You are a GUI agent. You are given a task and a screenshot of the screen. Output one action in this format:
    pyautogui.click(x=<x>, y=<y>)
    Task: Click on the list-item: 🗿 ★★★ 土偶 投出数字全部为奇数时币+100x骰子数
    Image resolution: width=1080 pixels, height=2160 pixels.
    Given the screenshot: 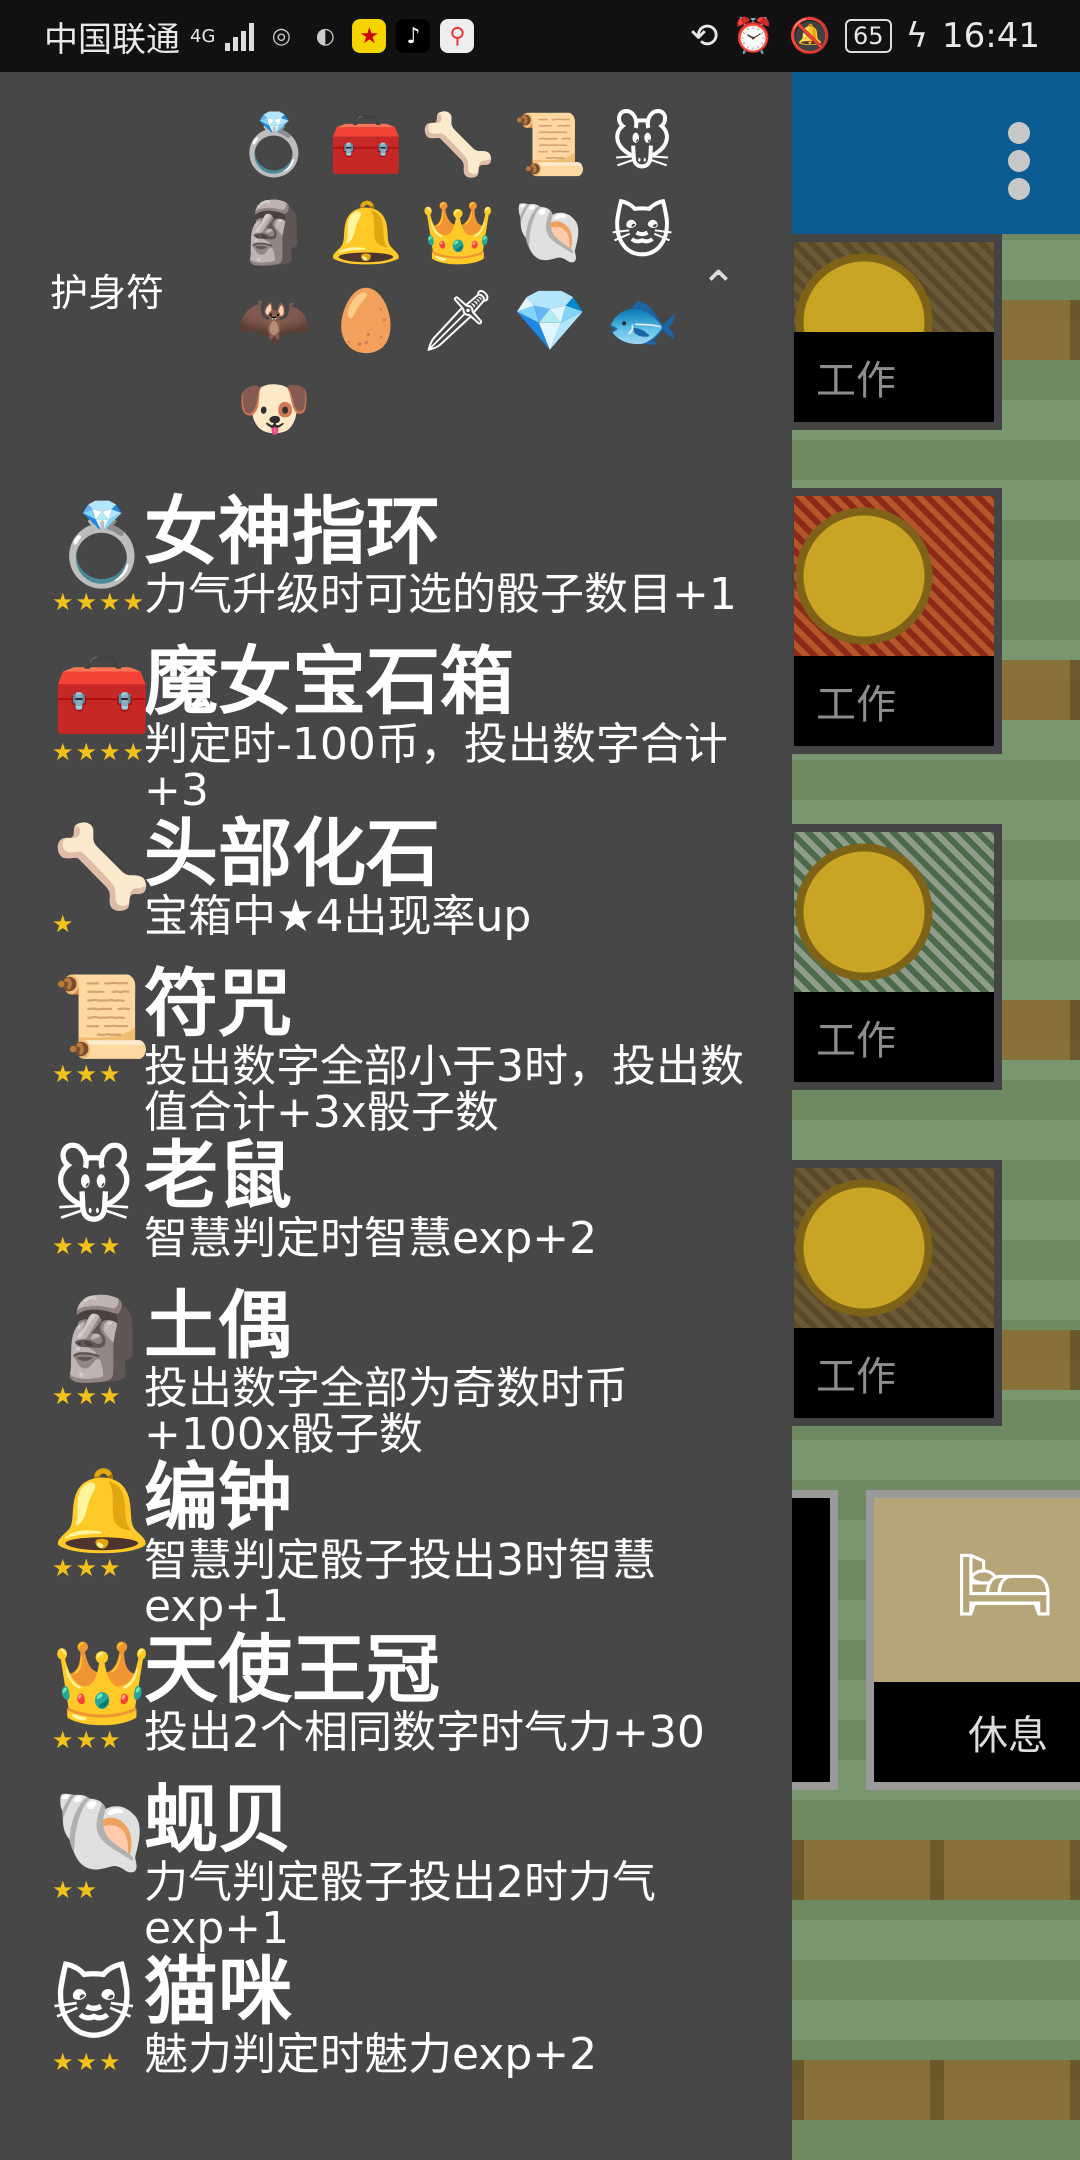 What is the action you would take?
    pyautogui.click(x=396, y=1372)
    